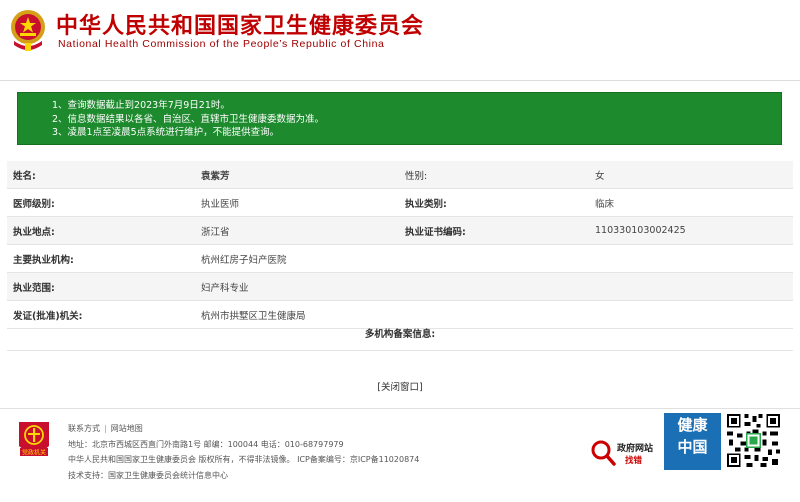 The image size is (800, 502). Describe the element at coordinates (603, 453) in the screenshot. I see `search-magnifier-icon` at that location.